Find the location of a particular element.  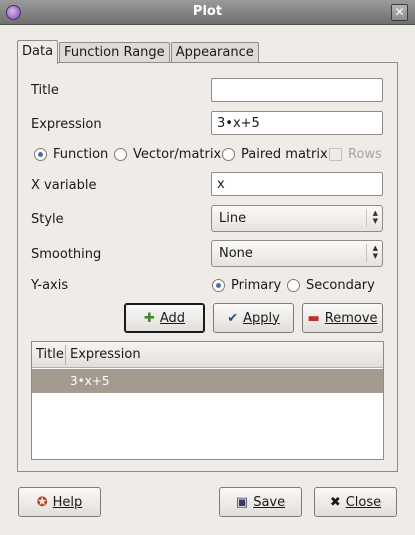

checkbox-box-icon is located at coordinates (335, 154).